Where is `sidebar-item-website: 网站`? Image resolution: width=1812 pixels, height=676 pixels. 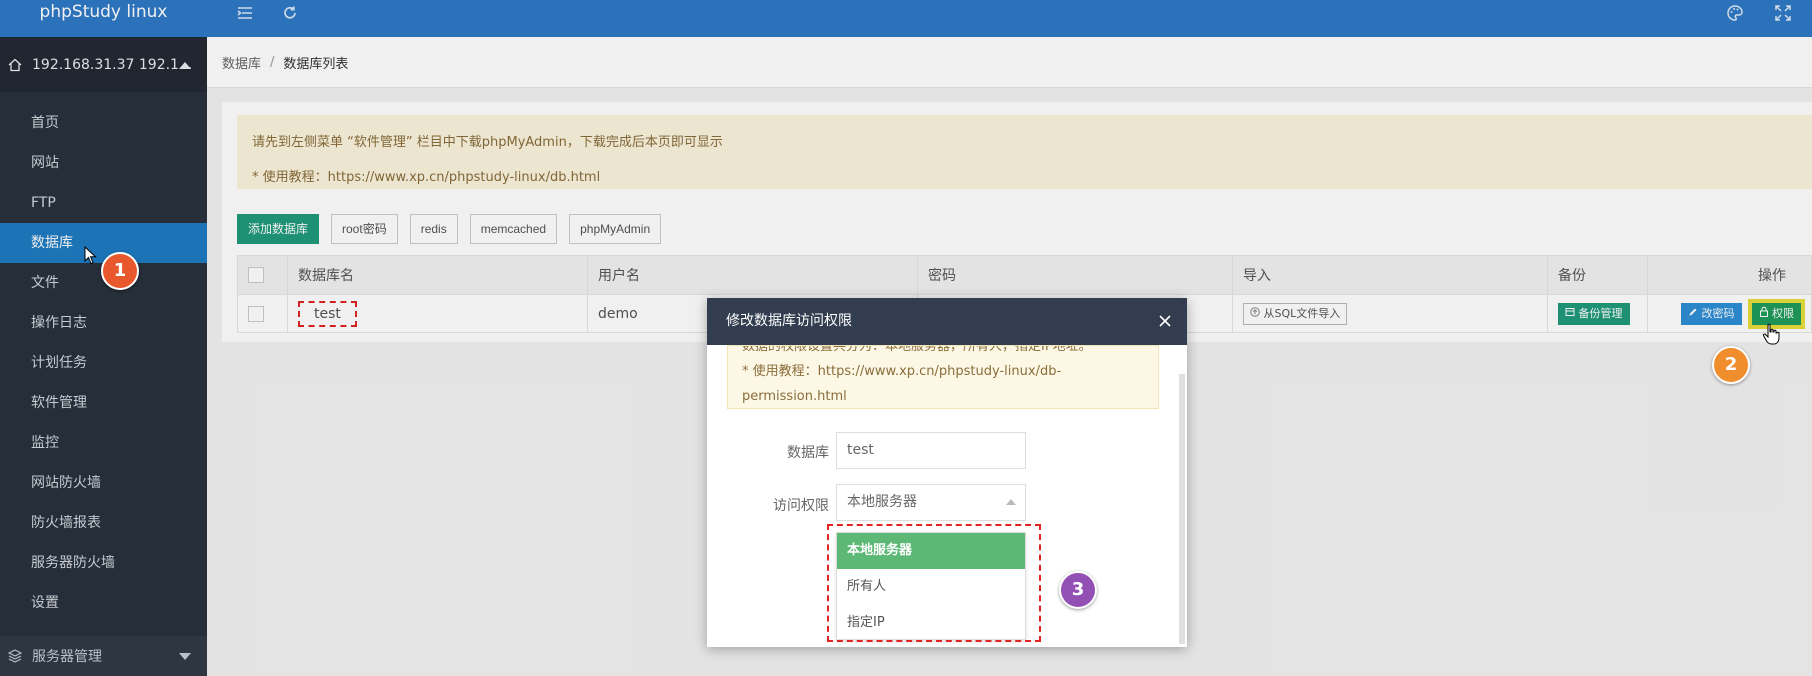
sidebar-item-website: 网站 is located at coordinates (103, 163).